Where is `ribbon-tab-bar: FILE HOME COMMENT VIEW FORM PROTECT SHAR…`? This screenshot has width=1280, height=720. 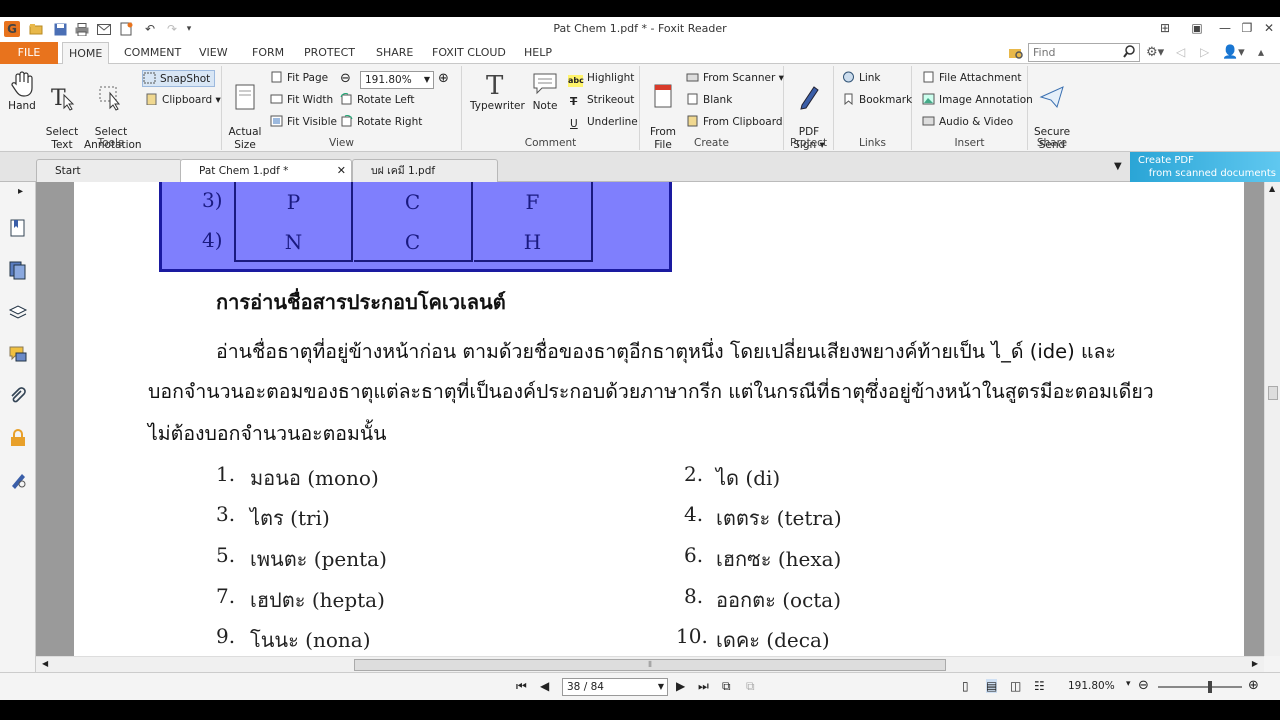
ribbon-tab-bar: FILE HOME COMMENT VIEW FORM PROTECT SHAR… is located at coordinates (640, 53).